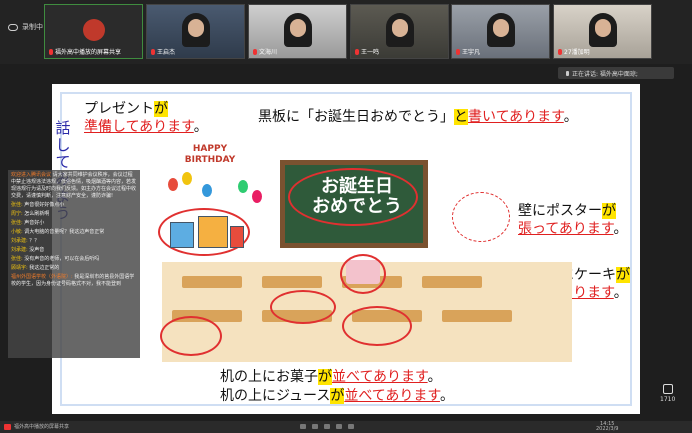 Image resolution: width=692 pixels, height=433 pixels. What do you see at coordinates (461, 117) in the screenshot?
I see `particle-to: と` at bounding box center [461, 117].